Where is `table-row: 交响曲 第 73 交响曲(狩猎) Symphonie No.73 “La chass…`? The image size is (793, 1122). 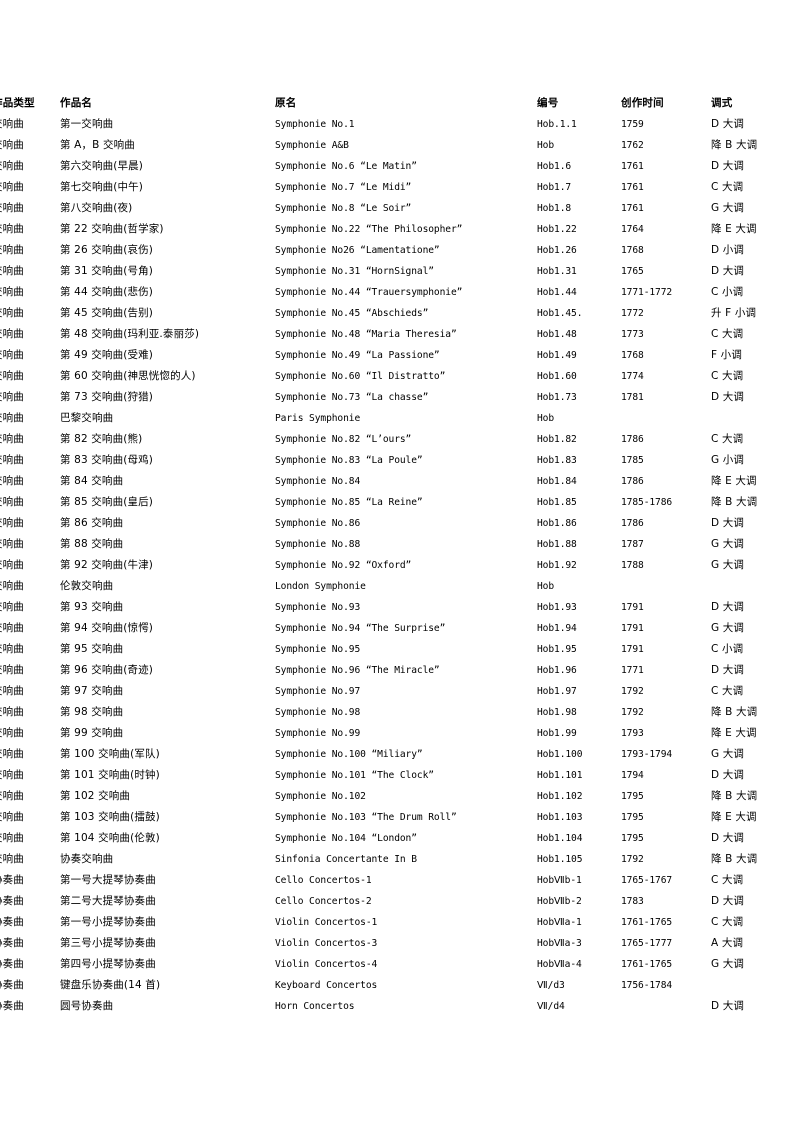 table-row: 交响曲 第 73 交响曲(狩猎) Symphonie No.73 “La chass… is located at coordinates (396, 397).